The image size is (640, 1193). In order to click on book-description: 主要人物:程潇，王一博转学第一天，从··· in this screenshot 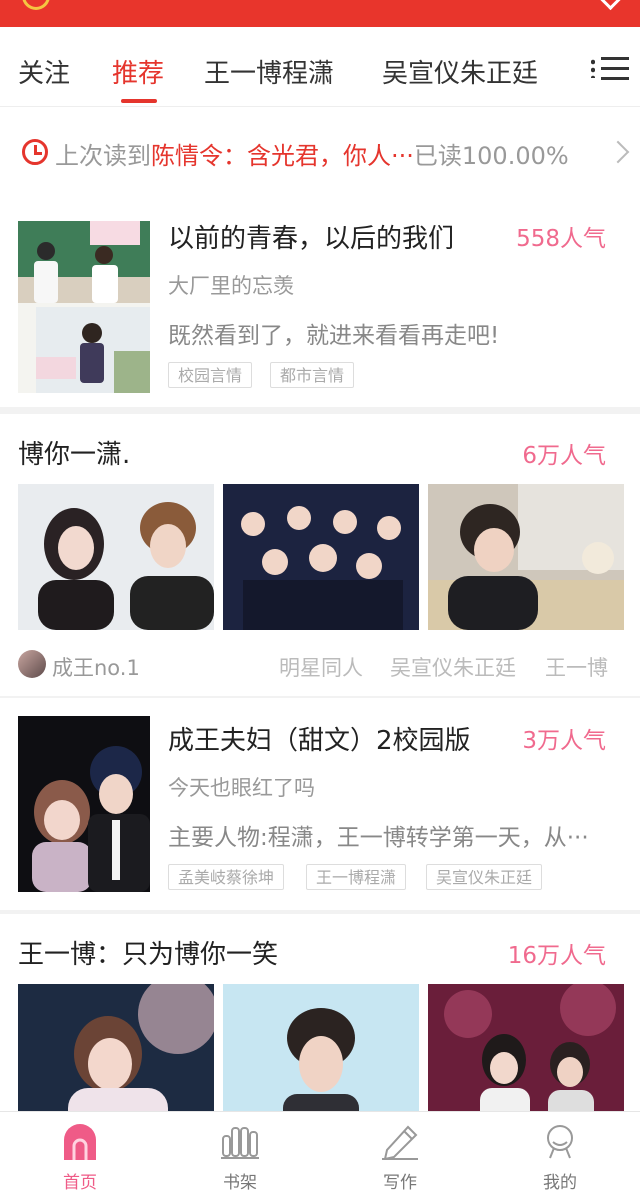, I will do `click(378, 838)`.